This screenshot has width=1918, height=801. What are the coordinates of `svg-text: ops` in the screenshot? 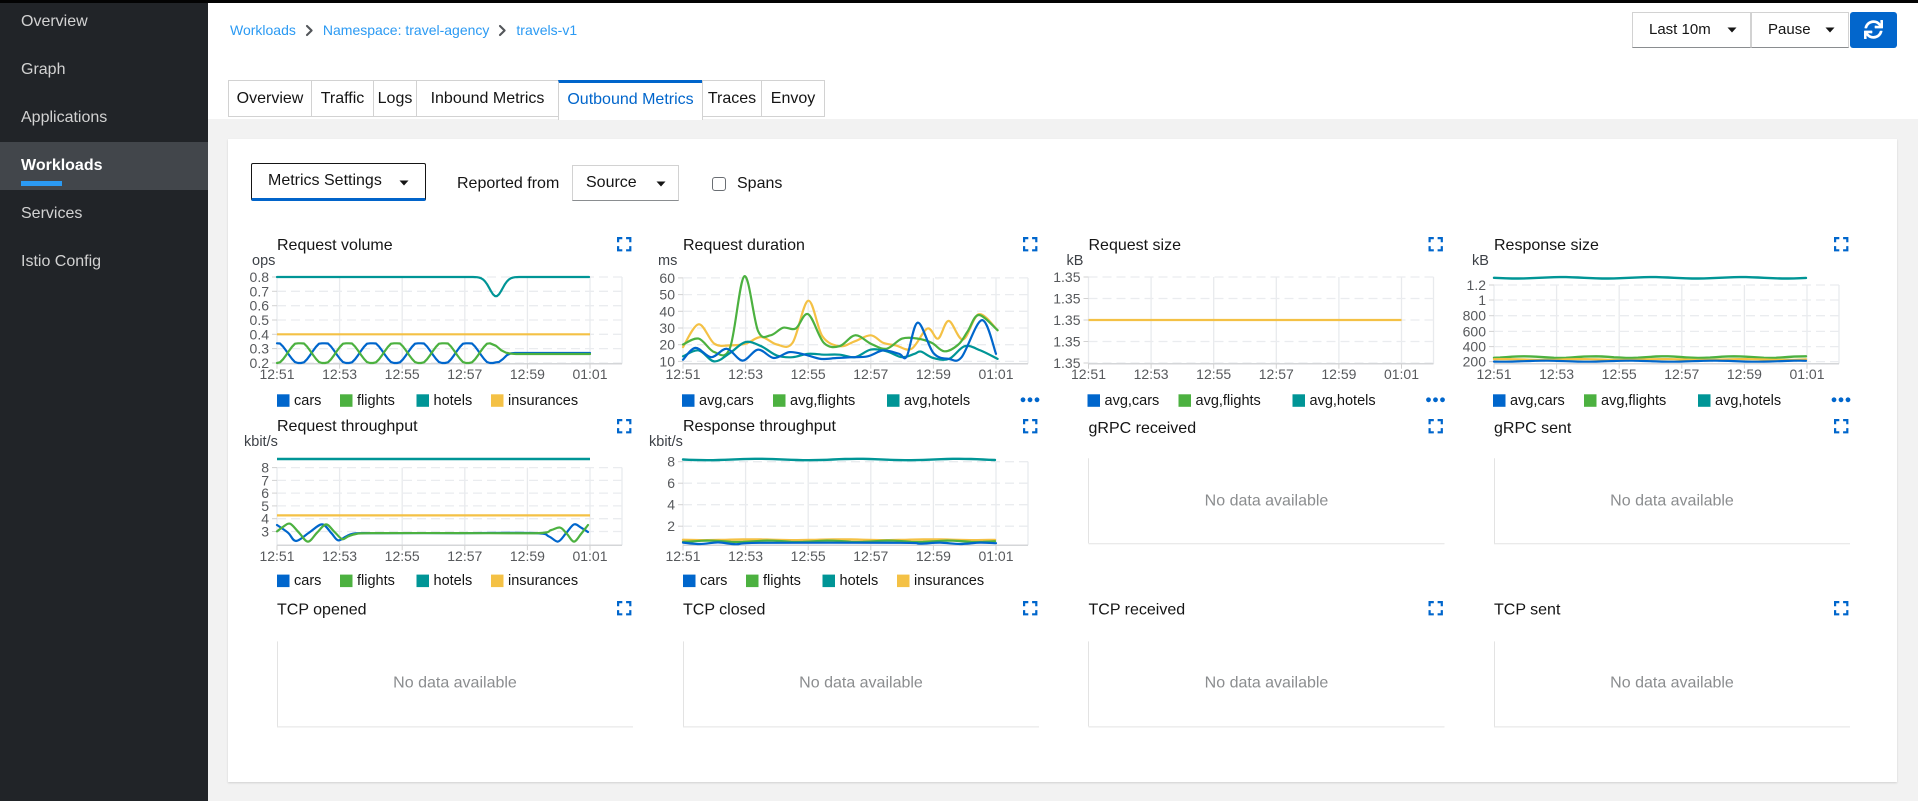 It's located at (263, 261).